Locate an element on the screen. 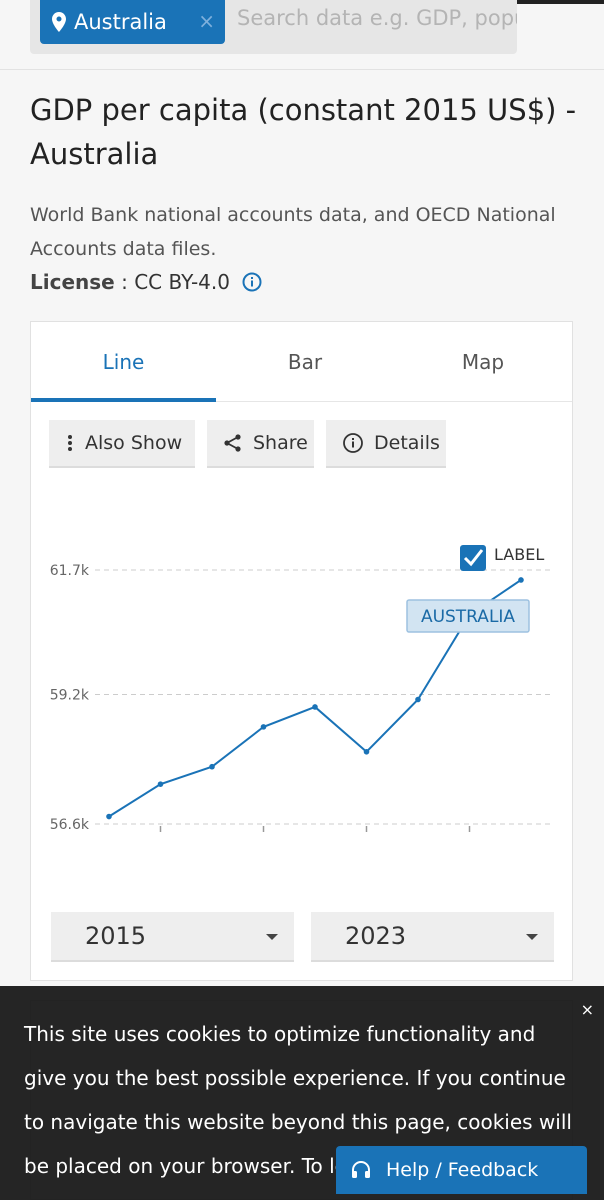 This screenshot has width=604, height=1200. more-vertical-icon is located at coordinates (70, 443).